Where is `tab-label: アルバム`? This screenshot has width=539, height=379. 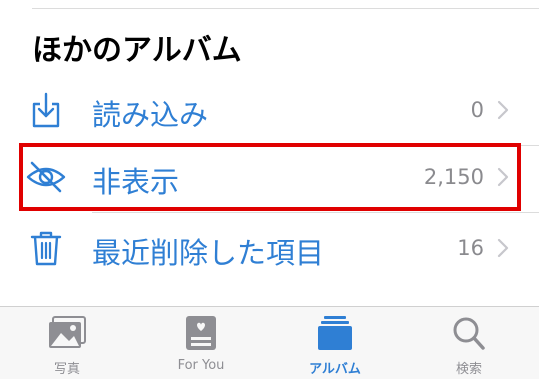
tab-label: アルバム is located at coordinates (335, 369).